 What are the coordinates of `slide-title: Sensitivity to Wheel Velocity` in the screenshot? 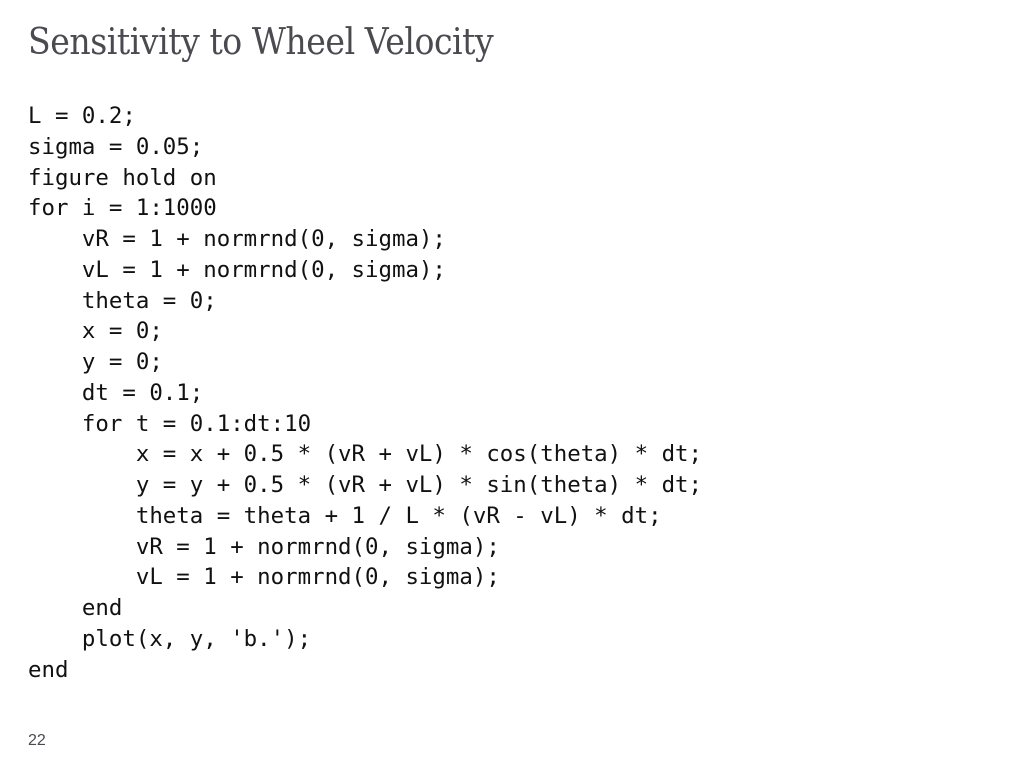 It's located at (261, 42).